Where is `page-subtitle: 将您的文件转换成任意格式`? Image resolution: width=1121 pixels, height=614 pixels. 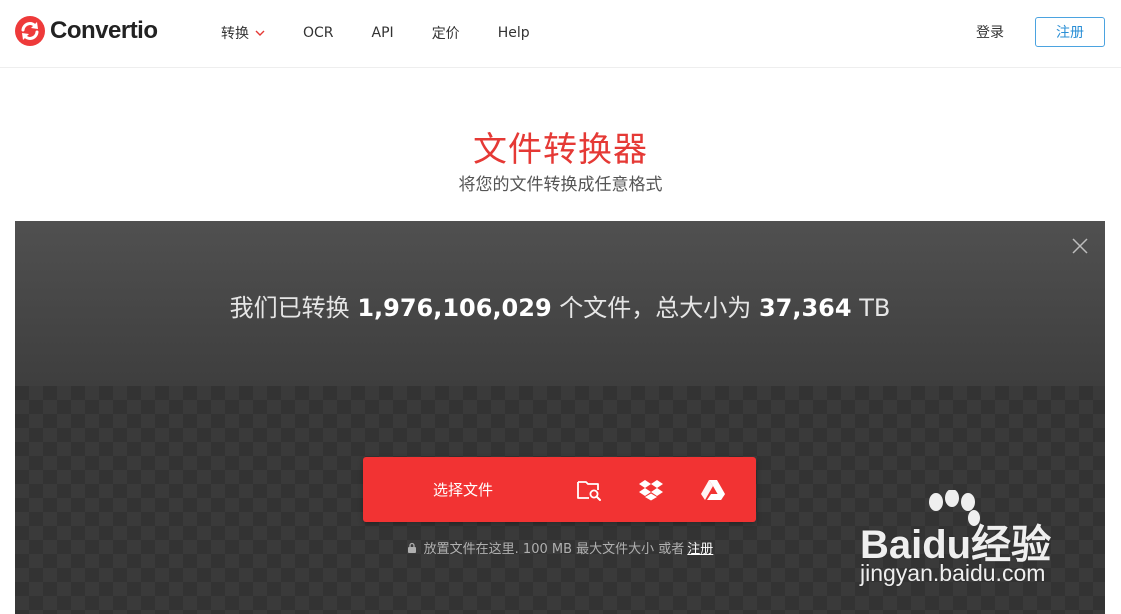
page-subtitle: 将您的文件转换成任意格式 is located at coordinates (560, 185).